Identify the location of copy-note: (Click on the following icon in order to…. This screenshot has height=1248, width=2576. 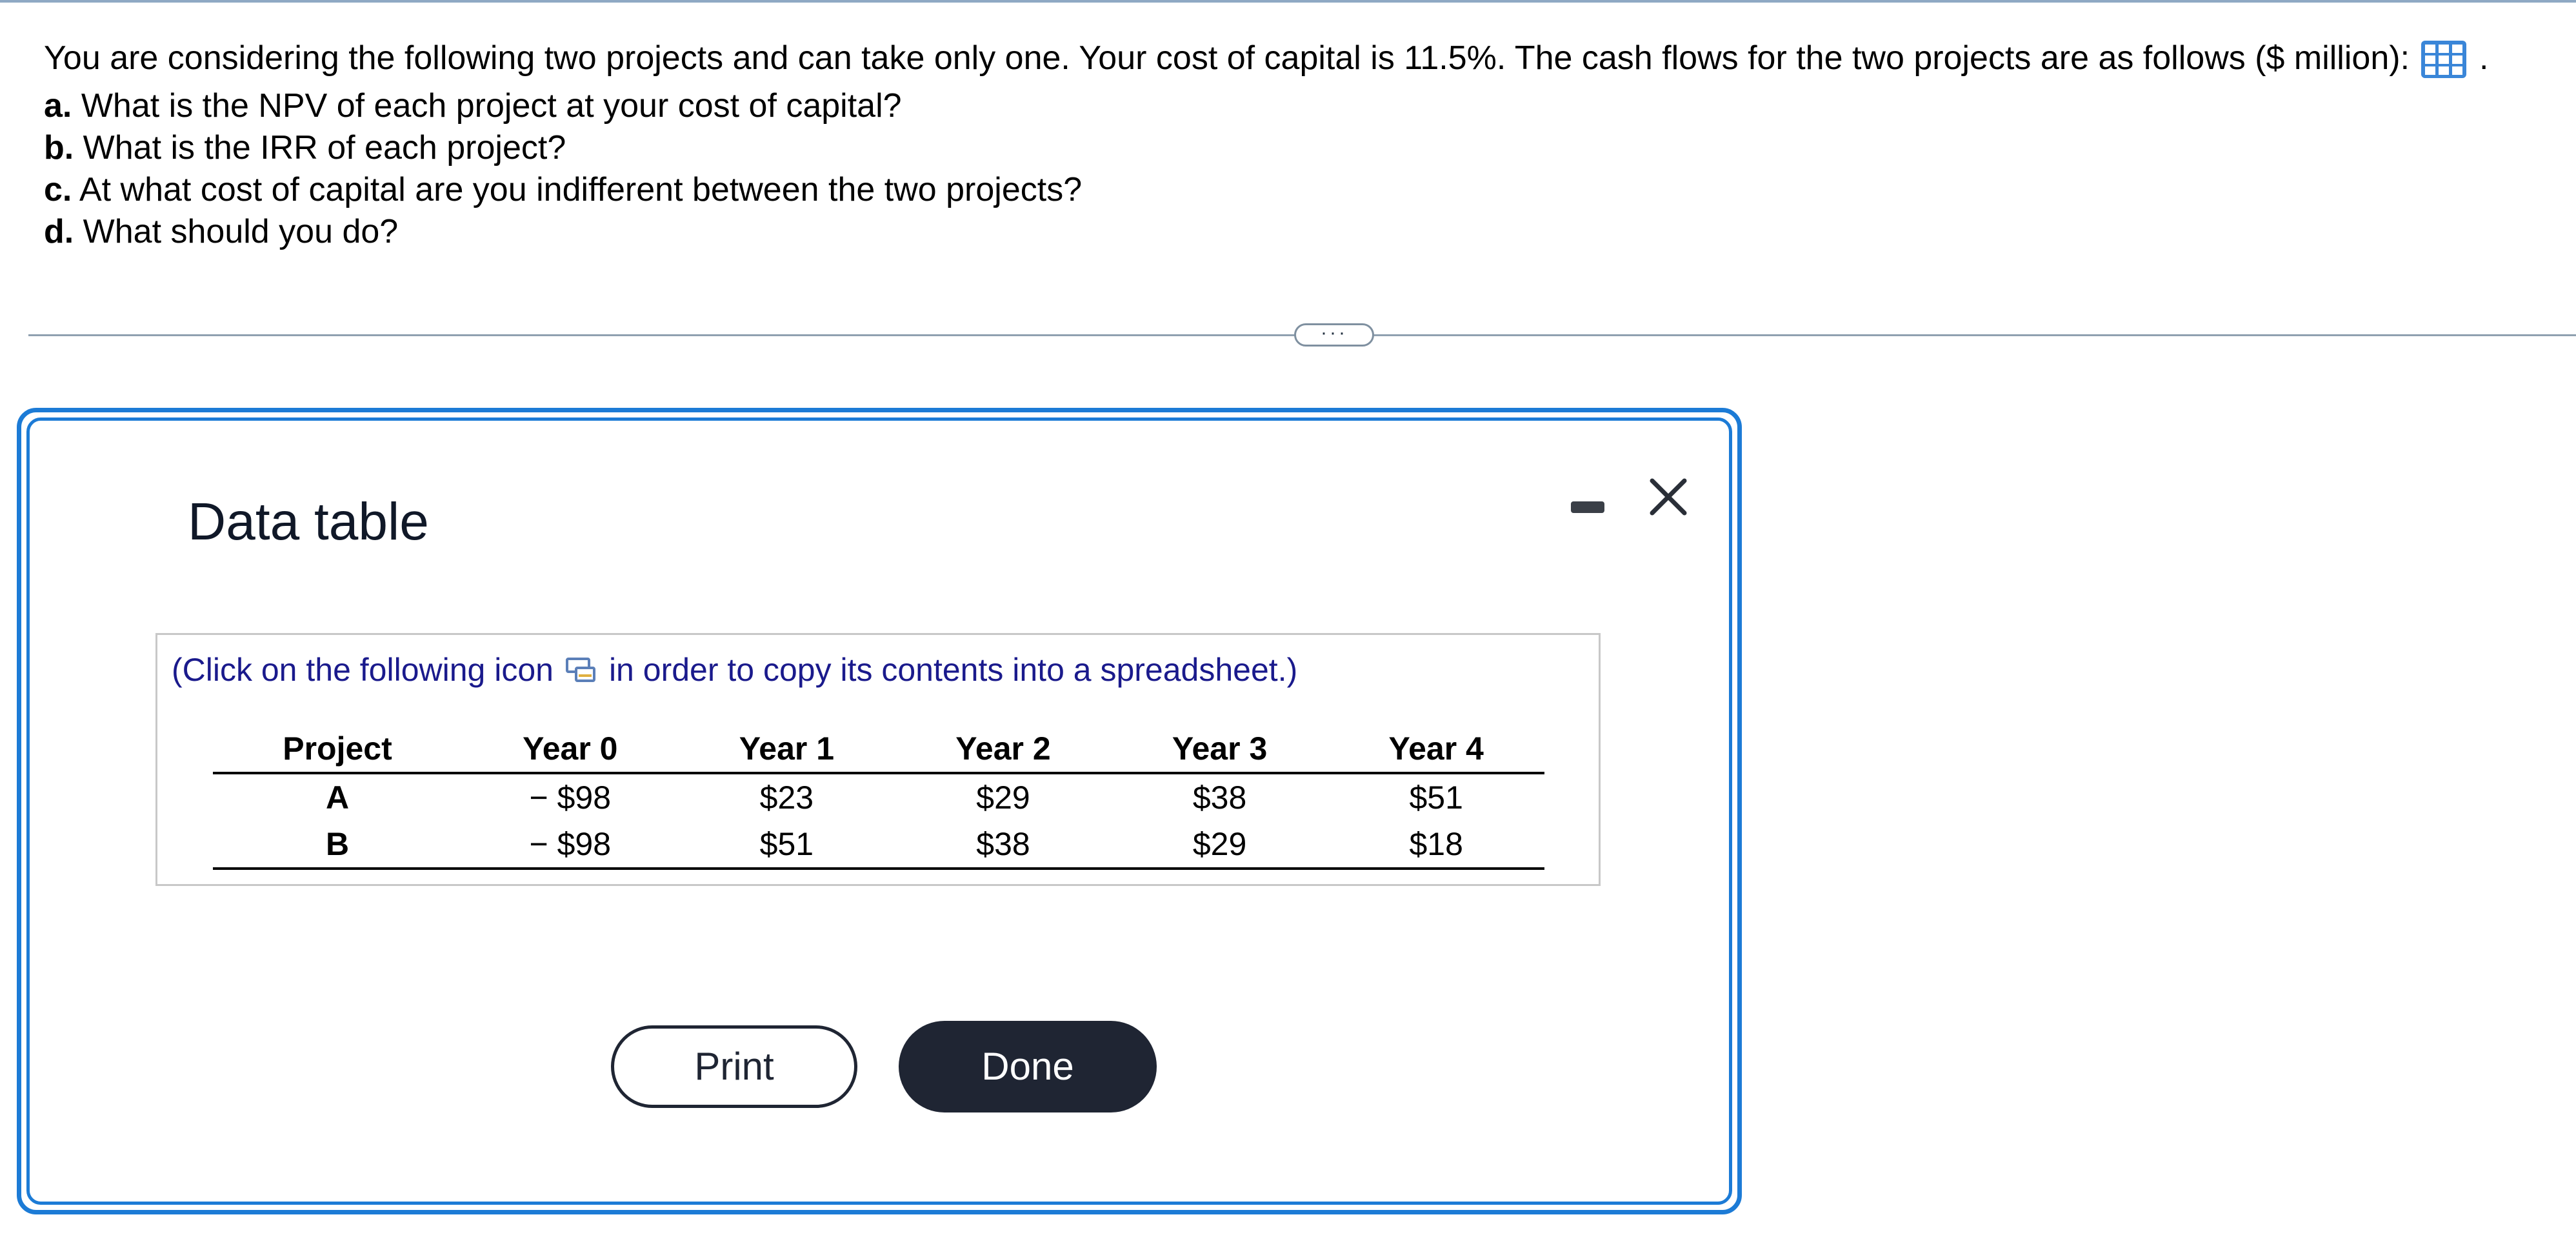
(734, 670).